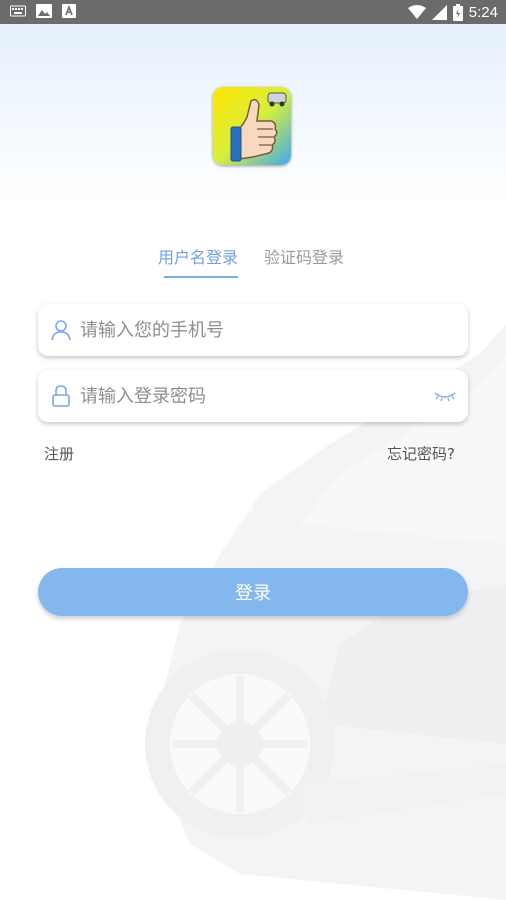 The image size is (506, 900). I want to click on active-tab-indicator, so click(201, 277).